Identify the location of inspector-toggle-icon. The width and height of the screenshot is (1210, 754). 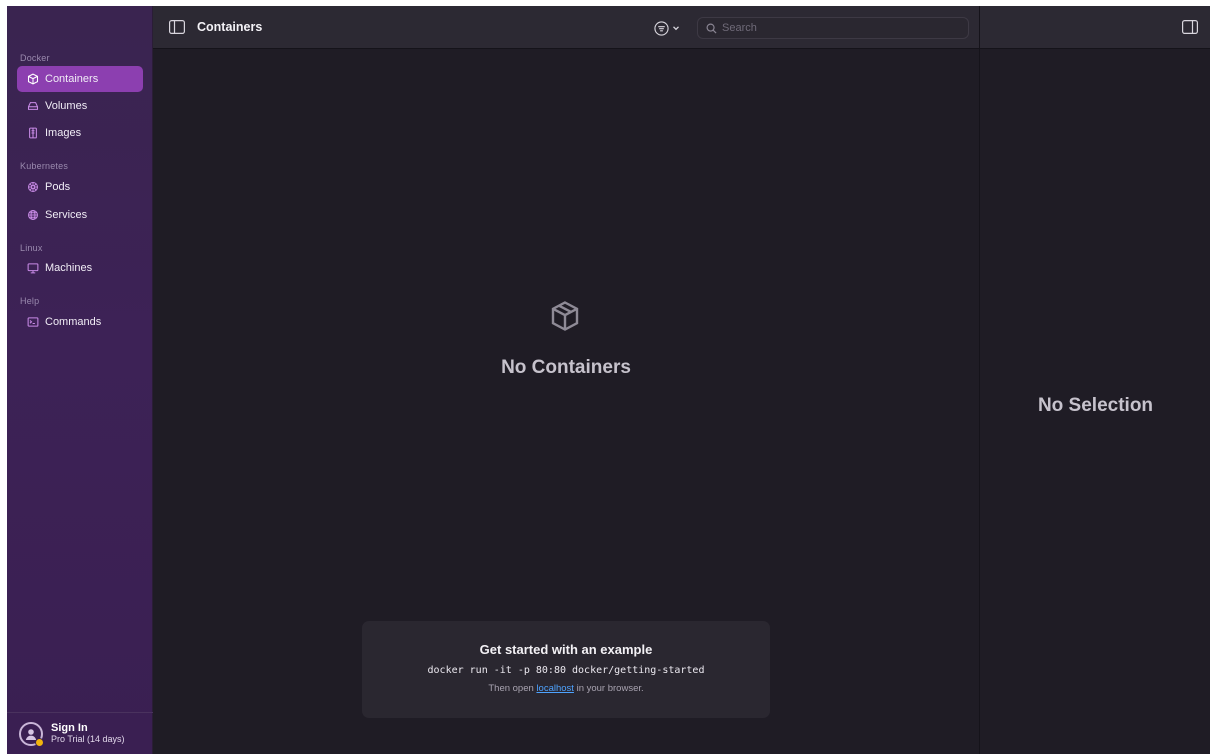
(1190, 27).